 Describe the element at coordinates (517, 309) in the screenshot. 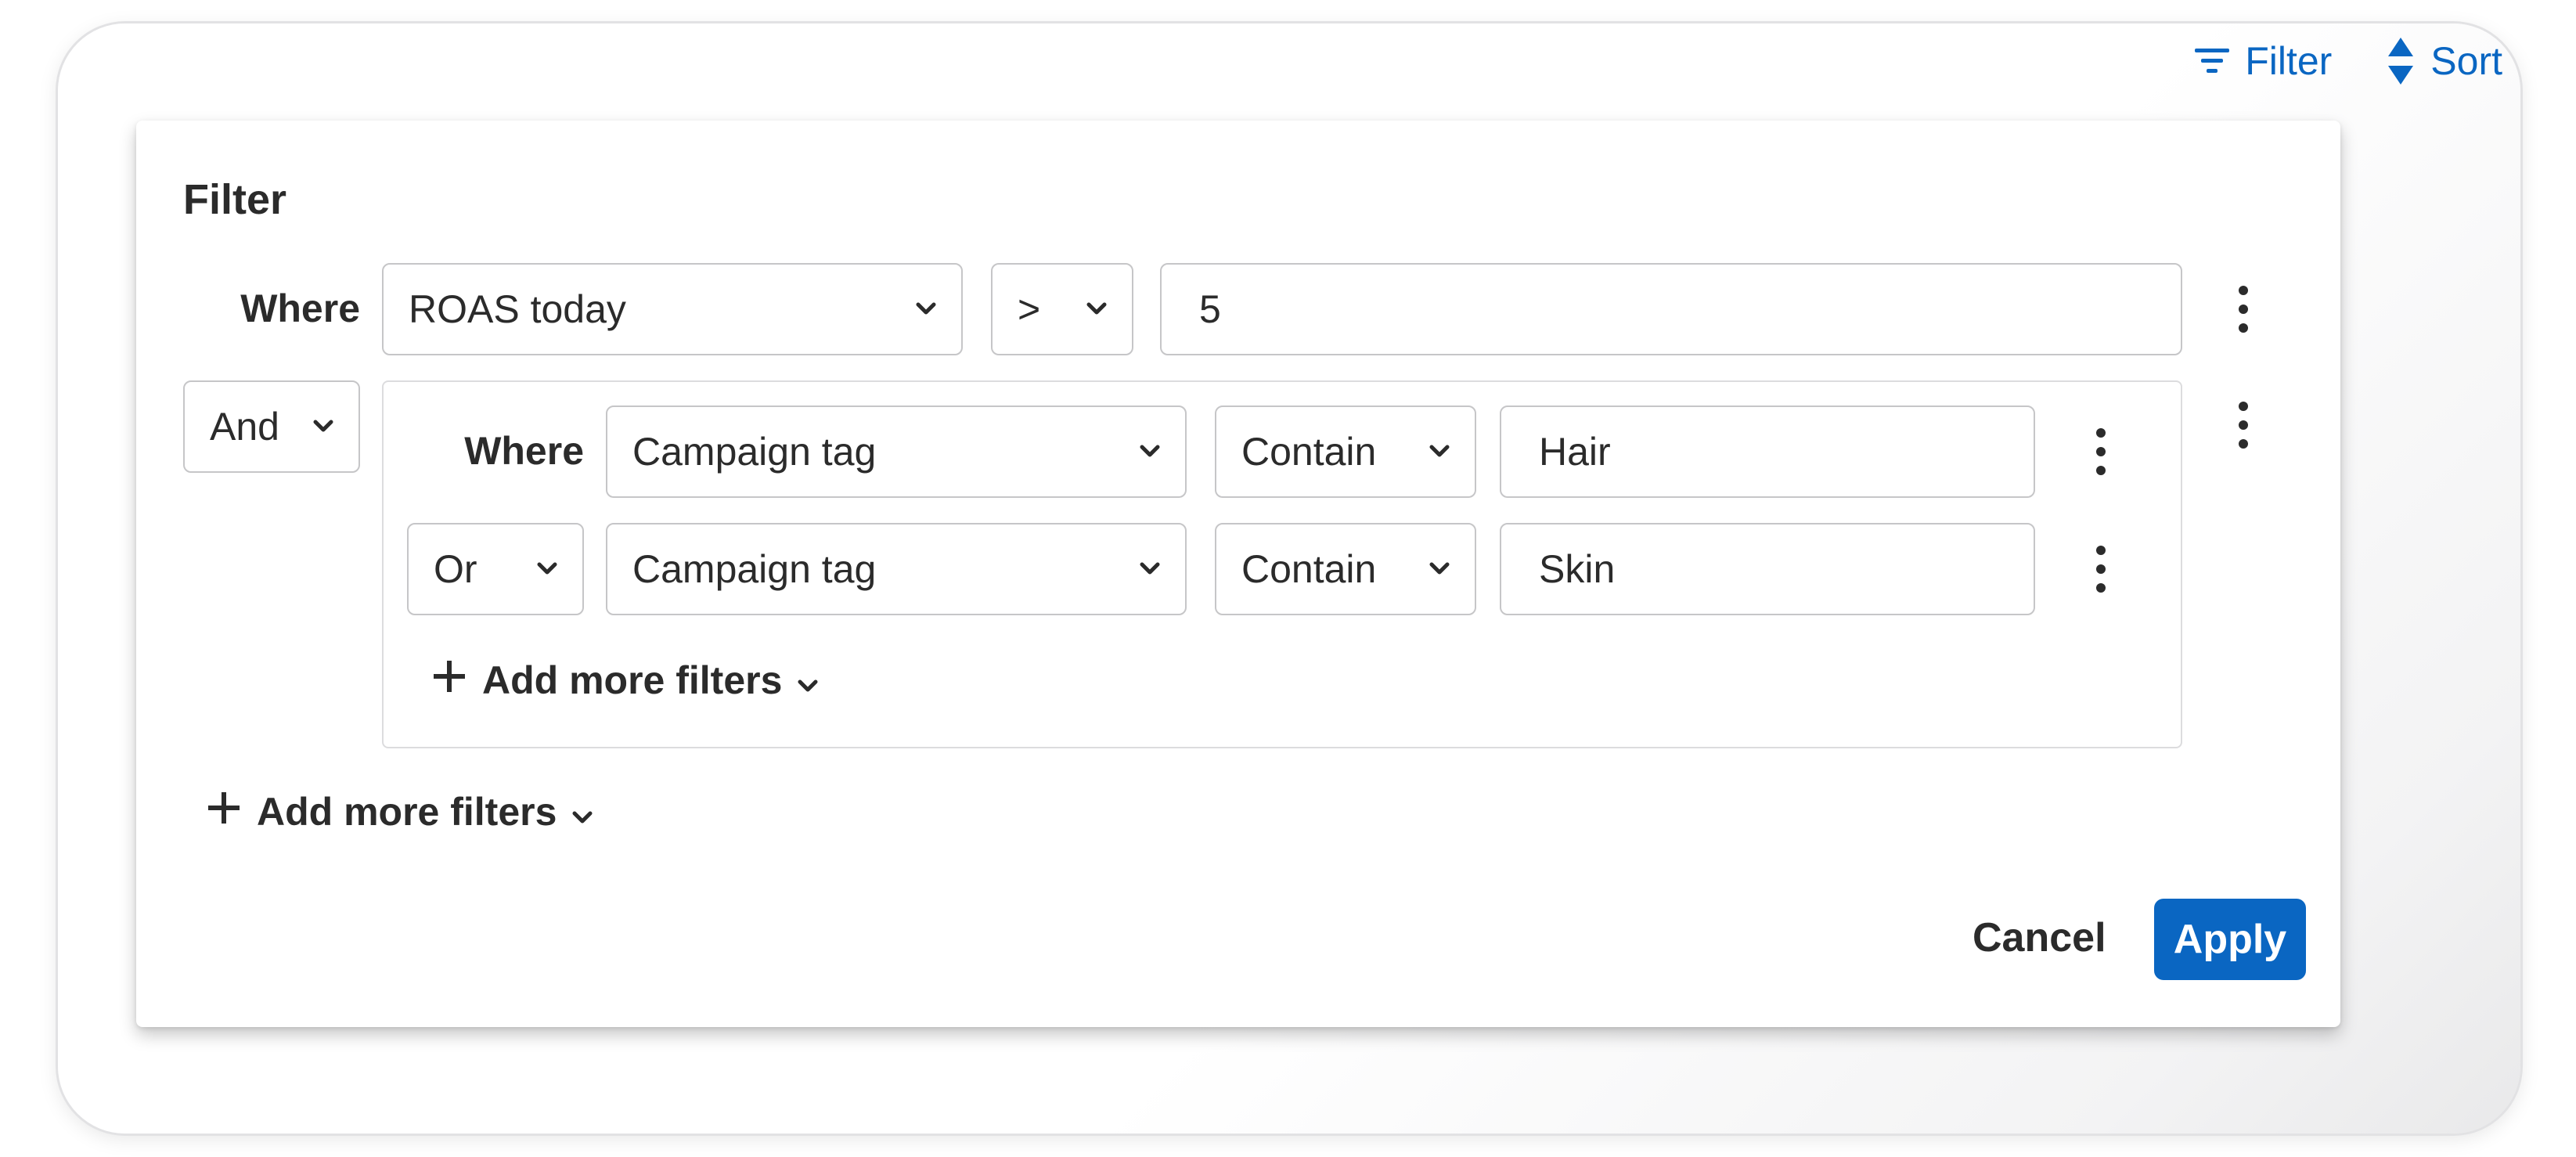

I see `field-select-value: ROAS today` at that location.